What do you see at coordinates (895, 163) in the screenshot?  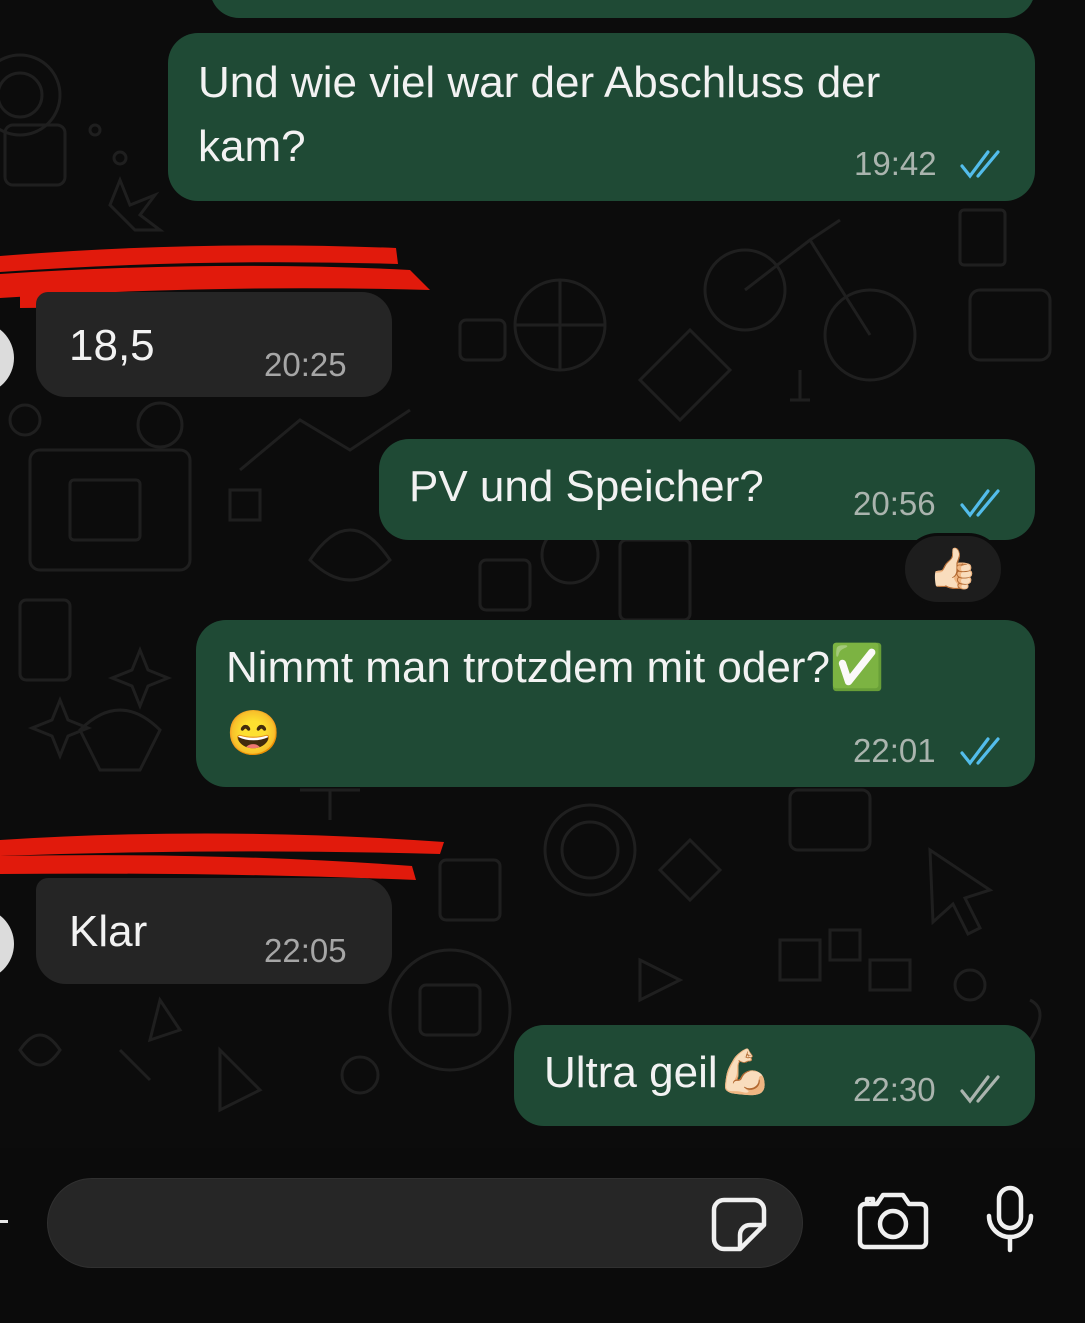 I see `message-time: 19:42` at bounding box center [895, 163].